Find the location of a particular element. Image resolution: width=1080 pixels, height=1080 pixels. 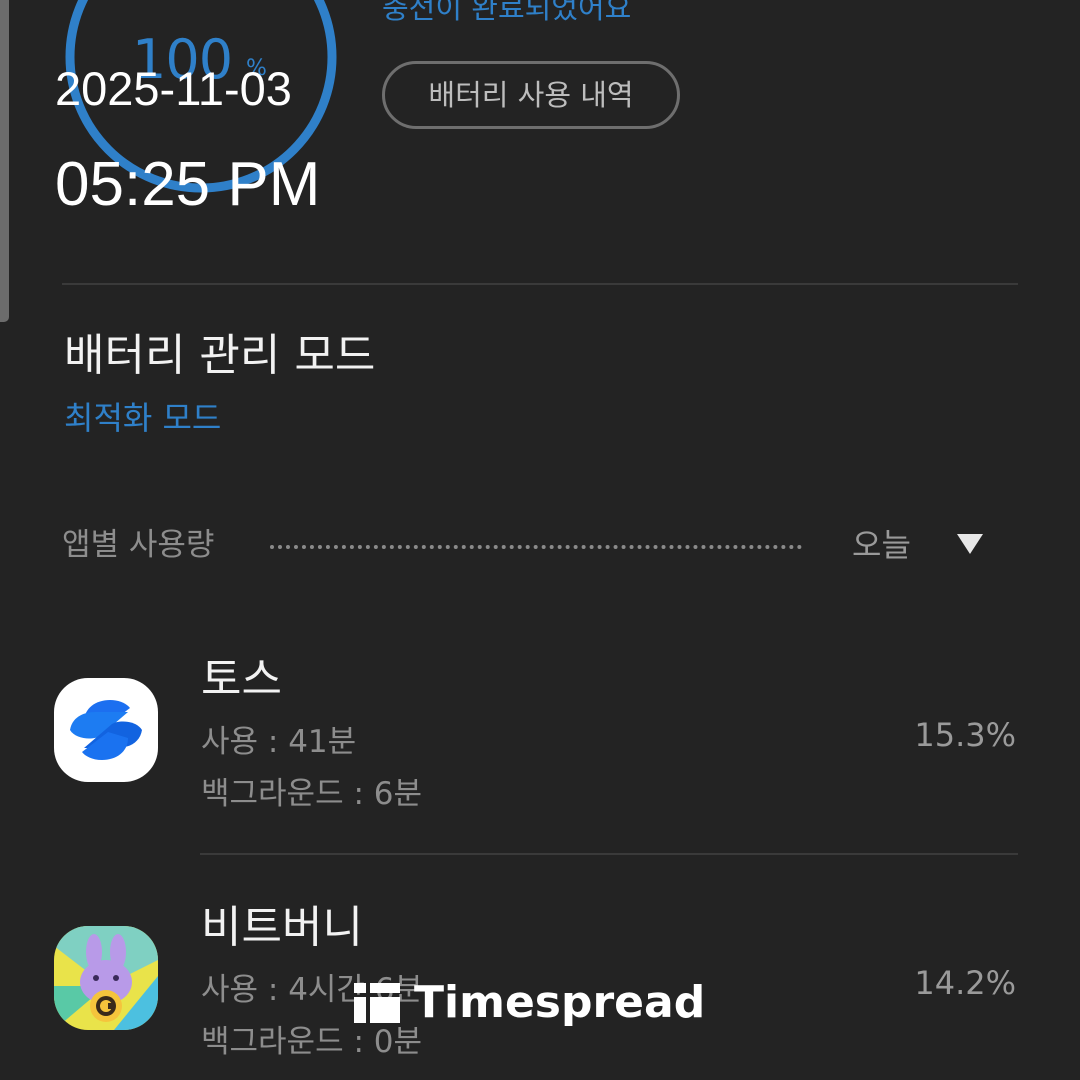

section-divider is located at coordinates (540, 284).